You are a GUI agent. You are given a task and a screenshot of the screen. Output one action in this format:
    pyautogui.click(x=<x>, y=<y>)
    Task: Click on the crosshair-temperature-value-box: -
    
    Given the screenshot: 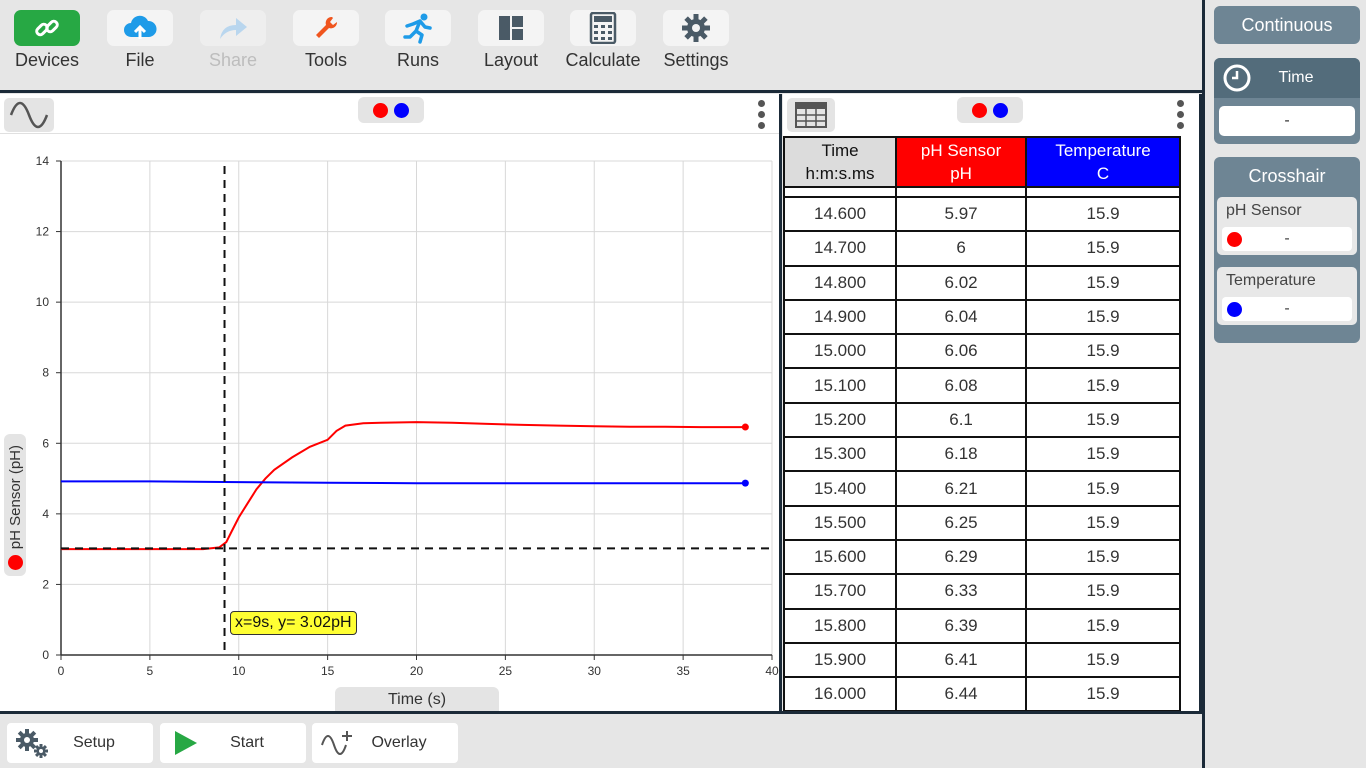 What is the action you would take?
    pyautogui.click(x=1287, y=309)
    